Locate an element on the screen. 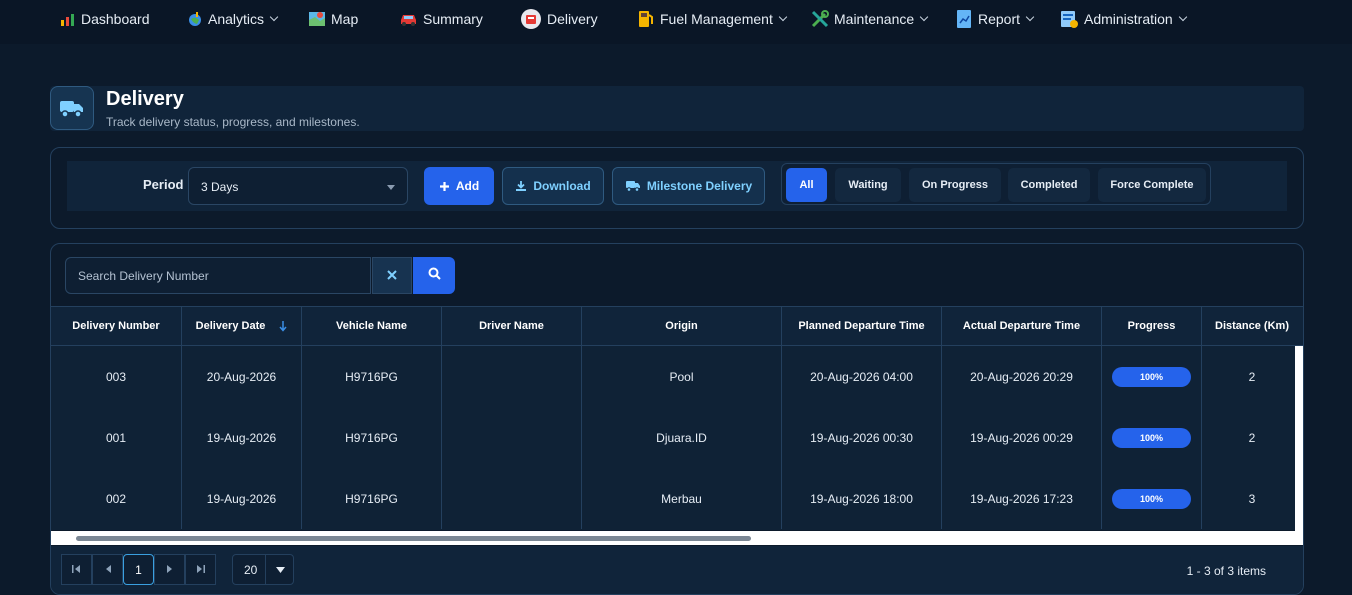 This screenshot has height=595, width=1352. tab-all: All is located at coordinates (806, 185).